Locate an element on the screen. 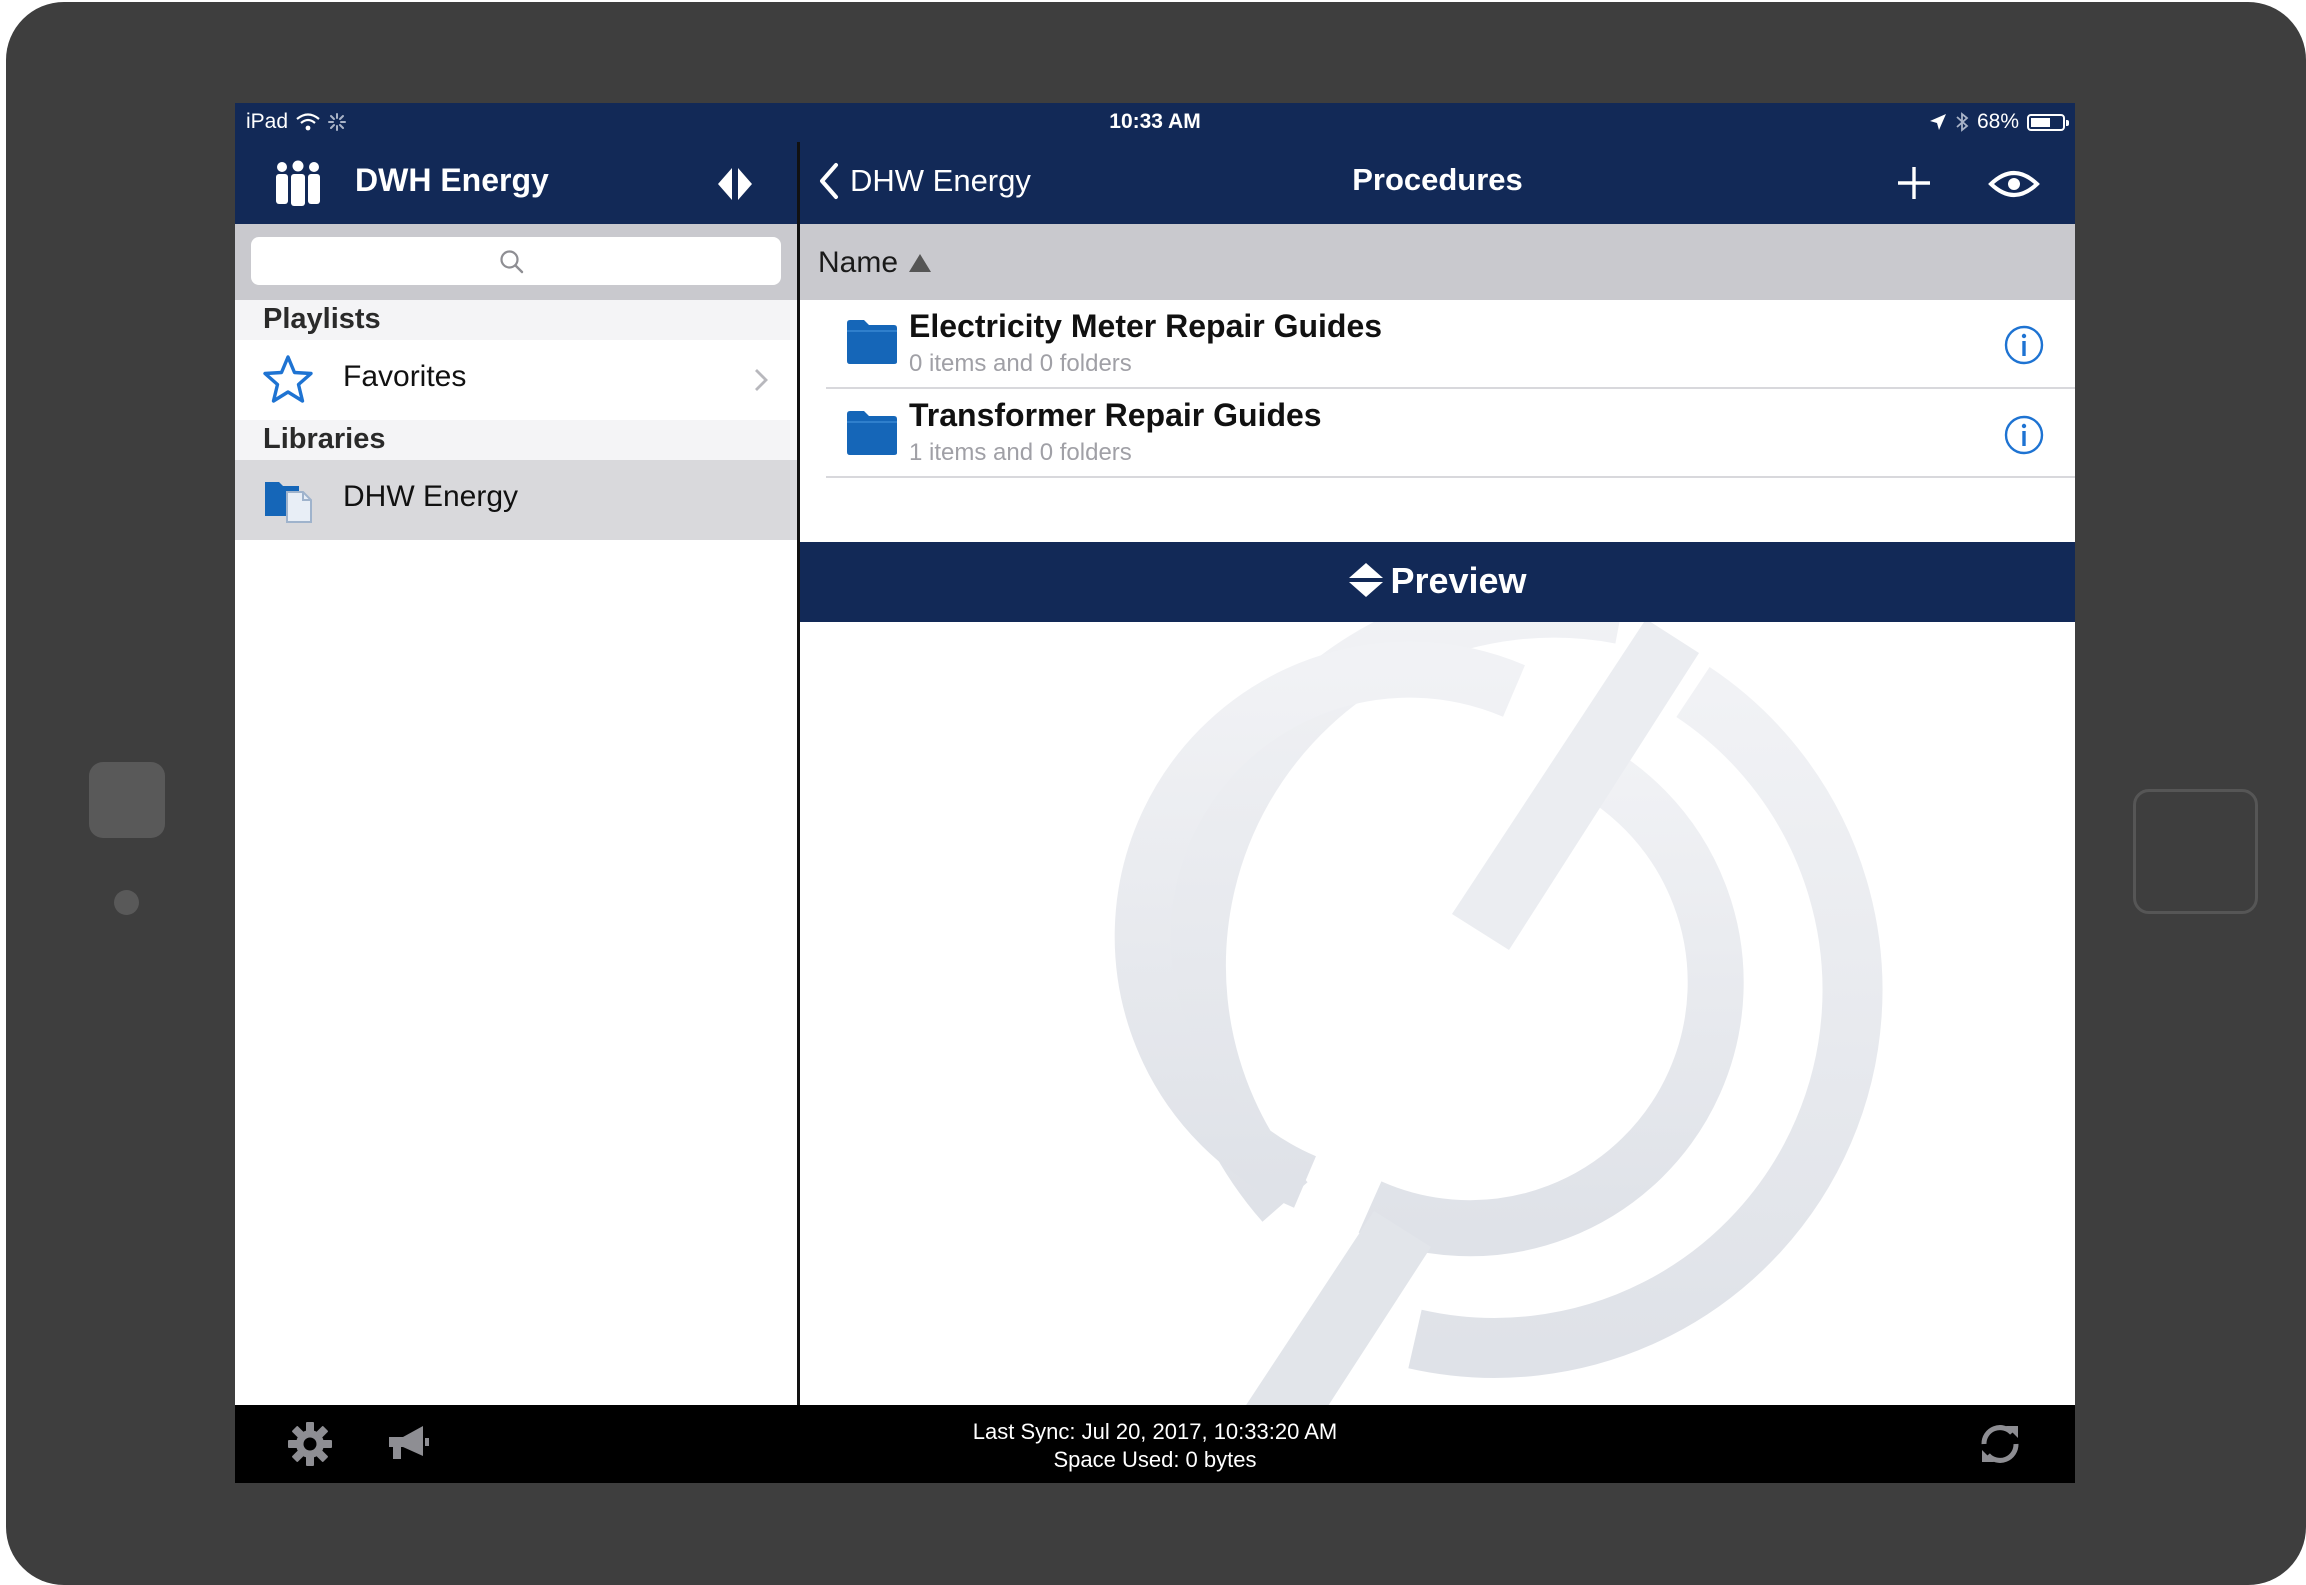 The height and width of the screenshot is (1585, 2306). preview-label-wrap: Preview is located at coordinates (1437, 581).